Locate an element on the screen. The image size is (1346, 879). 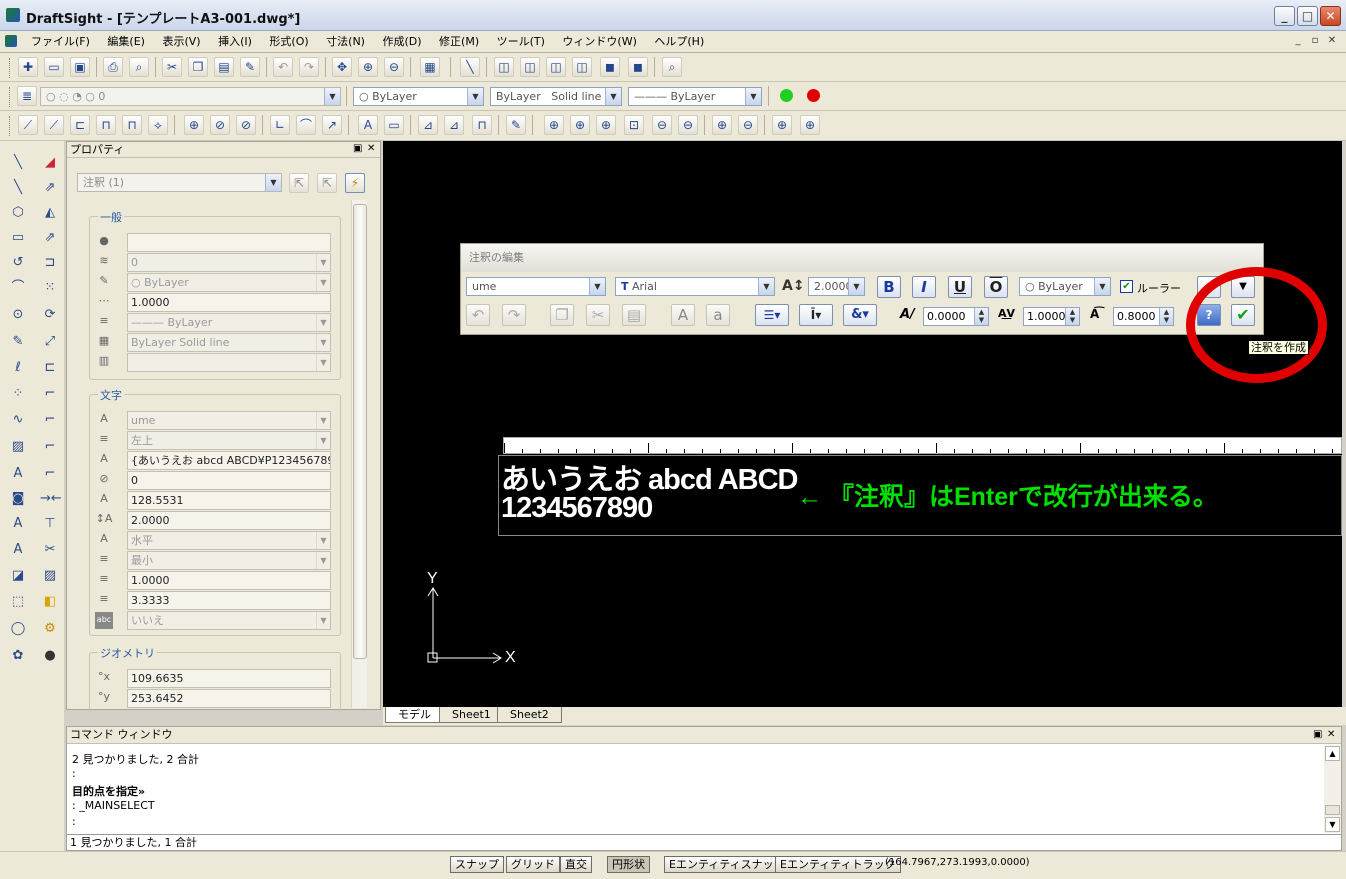
quick-select-icon: ⇱ is located at coordinates (327, 183).